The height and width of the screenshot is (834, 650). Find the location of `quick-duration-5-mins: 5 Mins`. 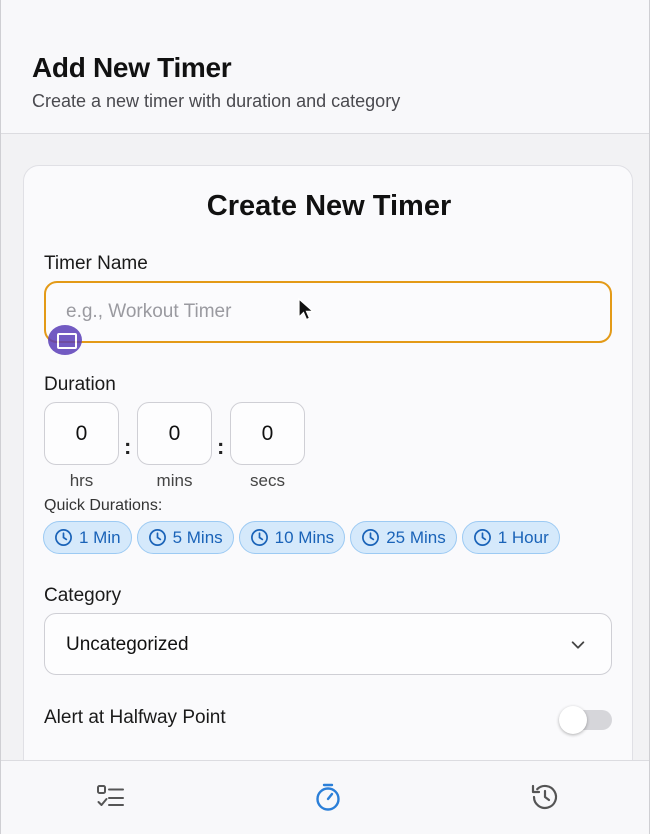

quick-duration-5-mins: 5 Mins is located at coordinates (185, 537).